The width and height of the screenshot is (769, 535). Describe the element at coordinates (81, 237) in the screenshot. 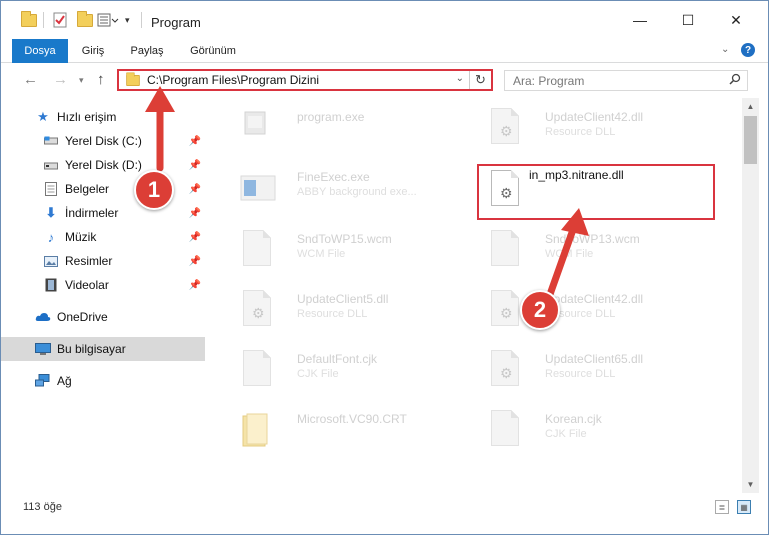

I see `sidebar-item-label: Müzik` at that location.